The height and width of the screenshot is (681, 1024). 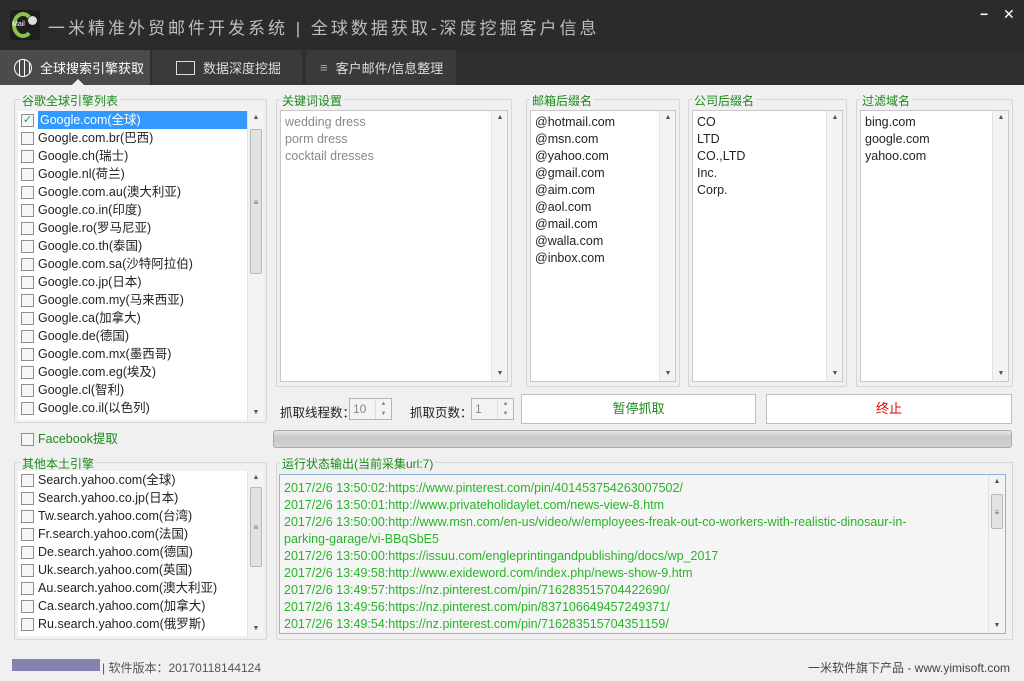 I want to click on list-item: Google.com.sa(沙特阿拉伯), so click(x=140, y=264).